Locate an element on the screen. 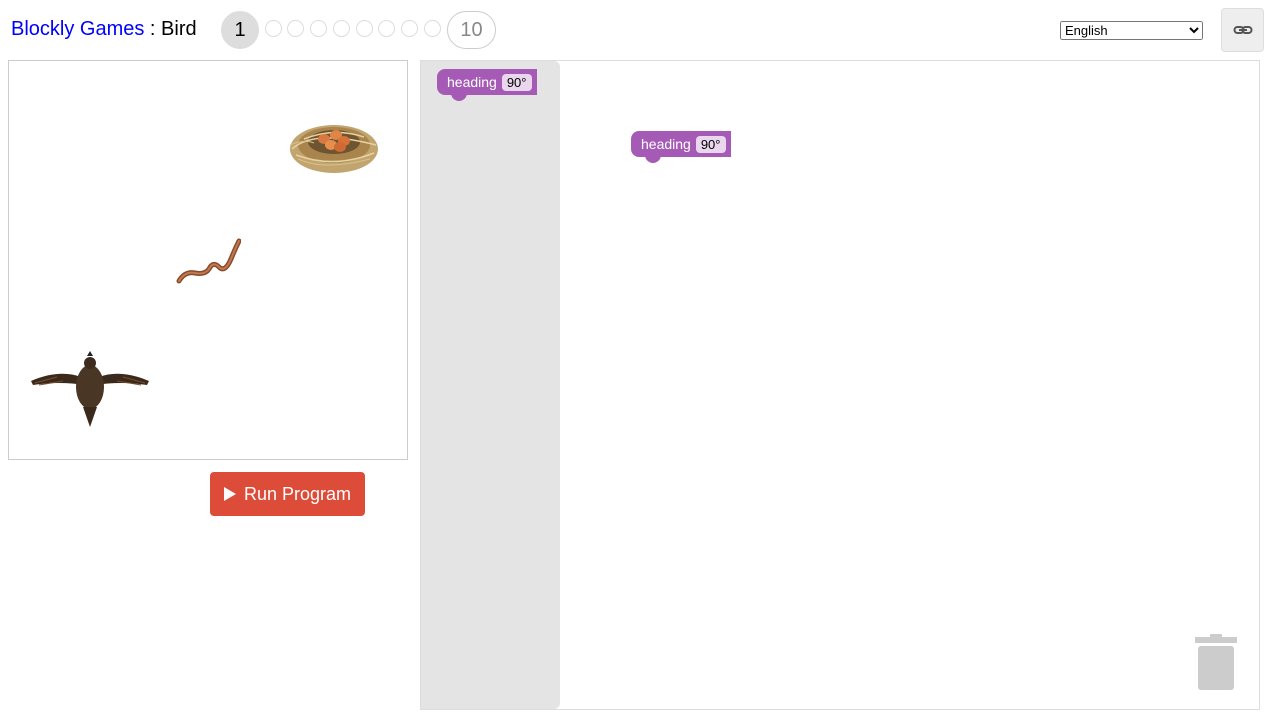  level-10-button: 10 is located at coordinates (471, 30).